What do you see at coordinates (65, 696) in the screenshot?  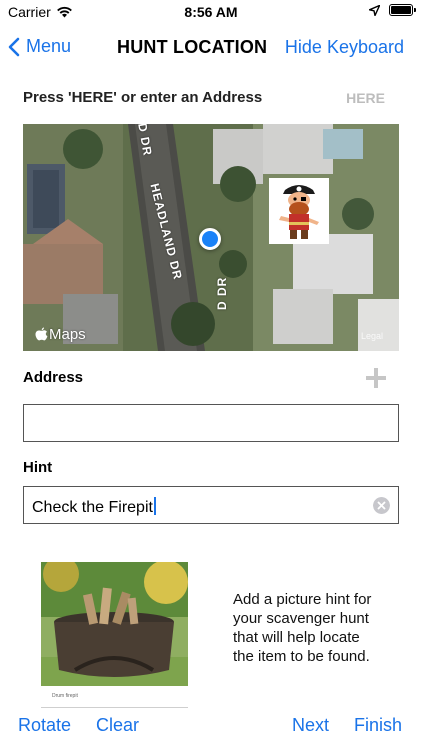 I see `photo-caption: Drum firepit` at bounding box center [65, 696].